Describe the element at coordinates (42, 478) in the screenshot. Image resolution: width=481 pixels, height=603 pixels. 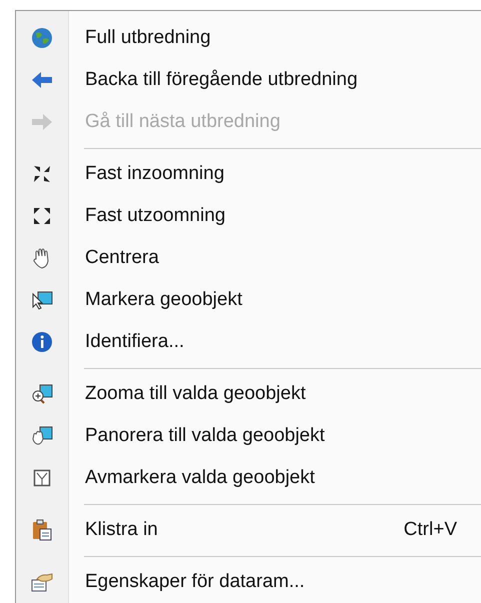
I see `clear-selection-icon` at that location.